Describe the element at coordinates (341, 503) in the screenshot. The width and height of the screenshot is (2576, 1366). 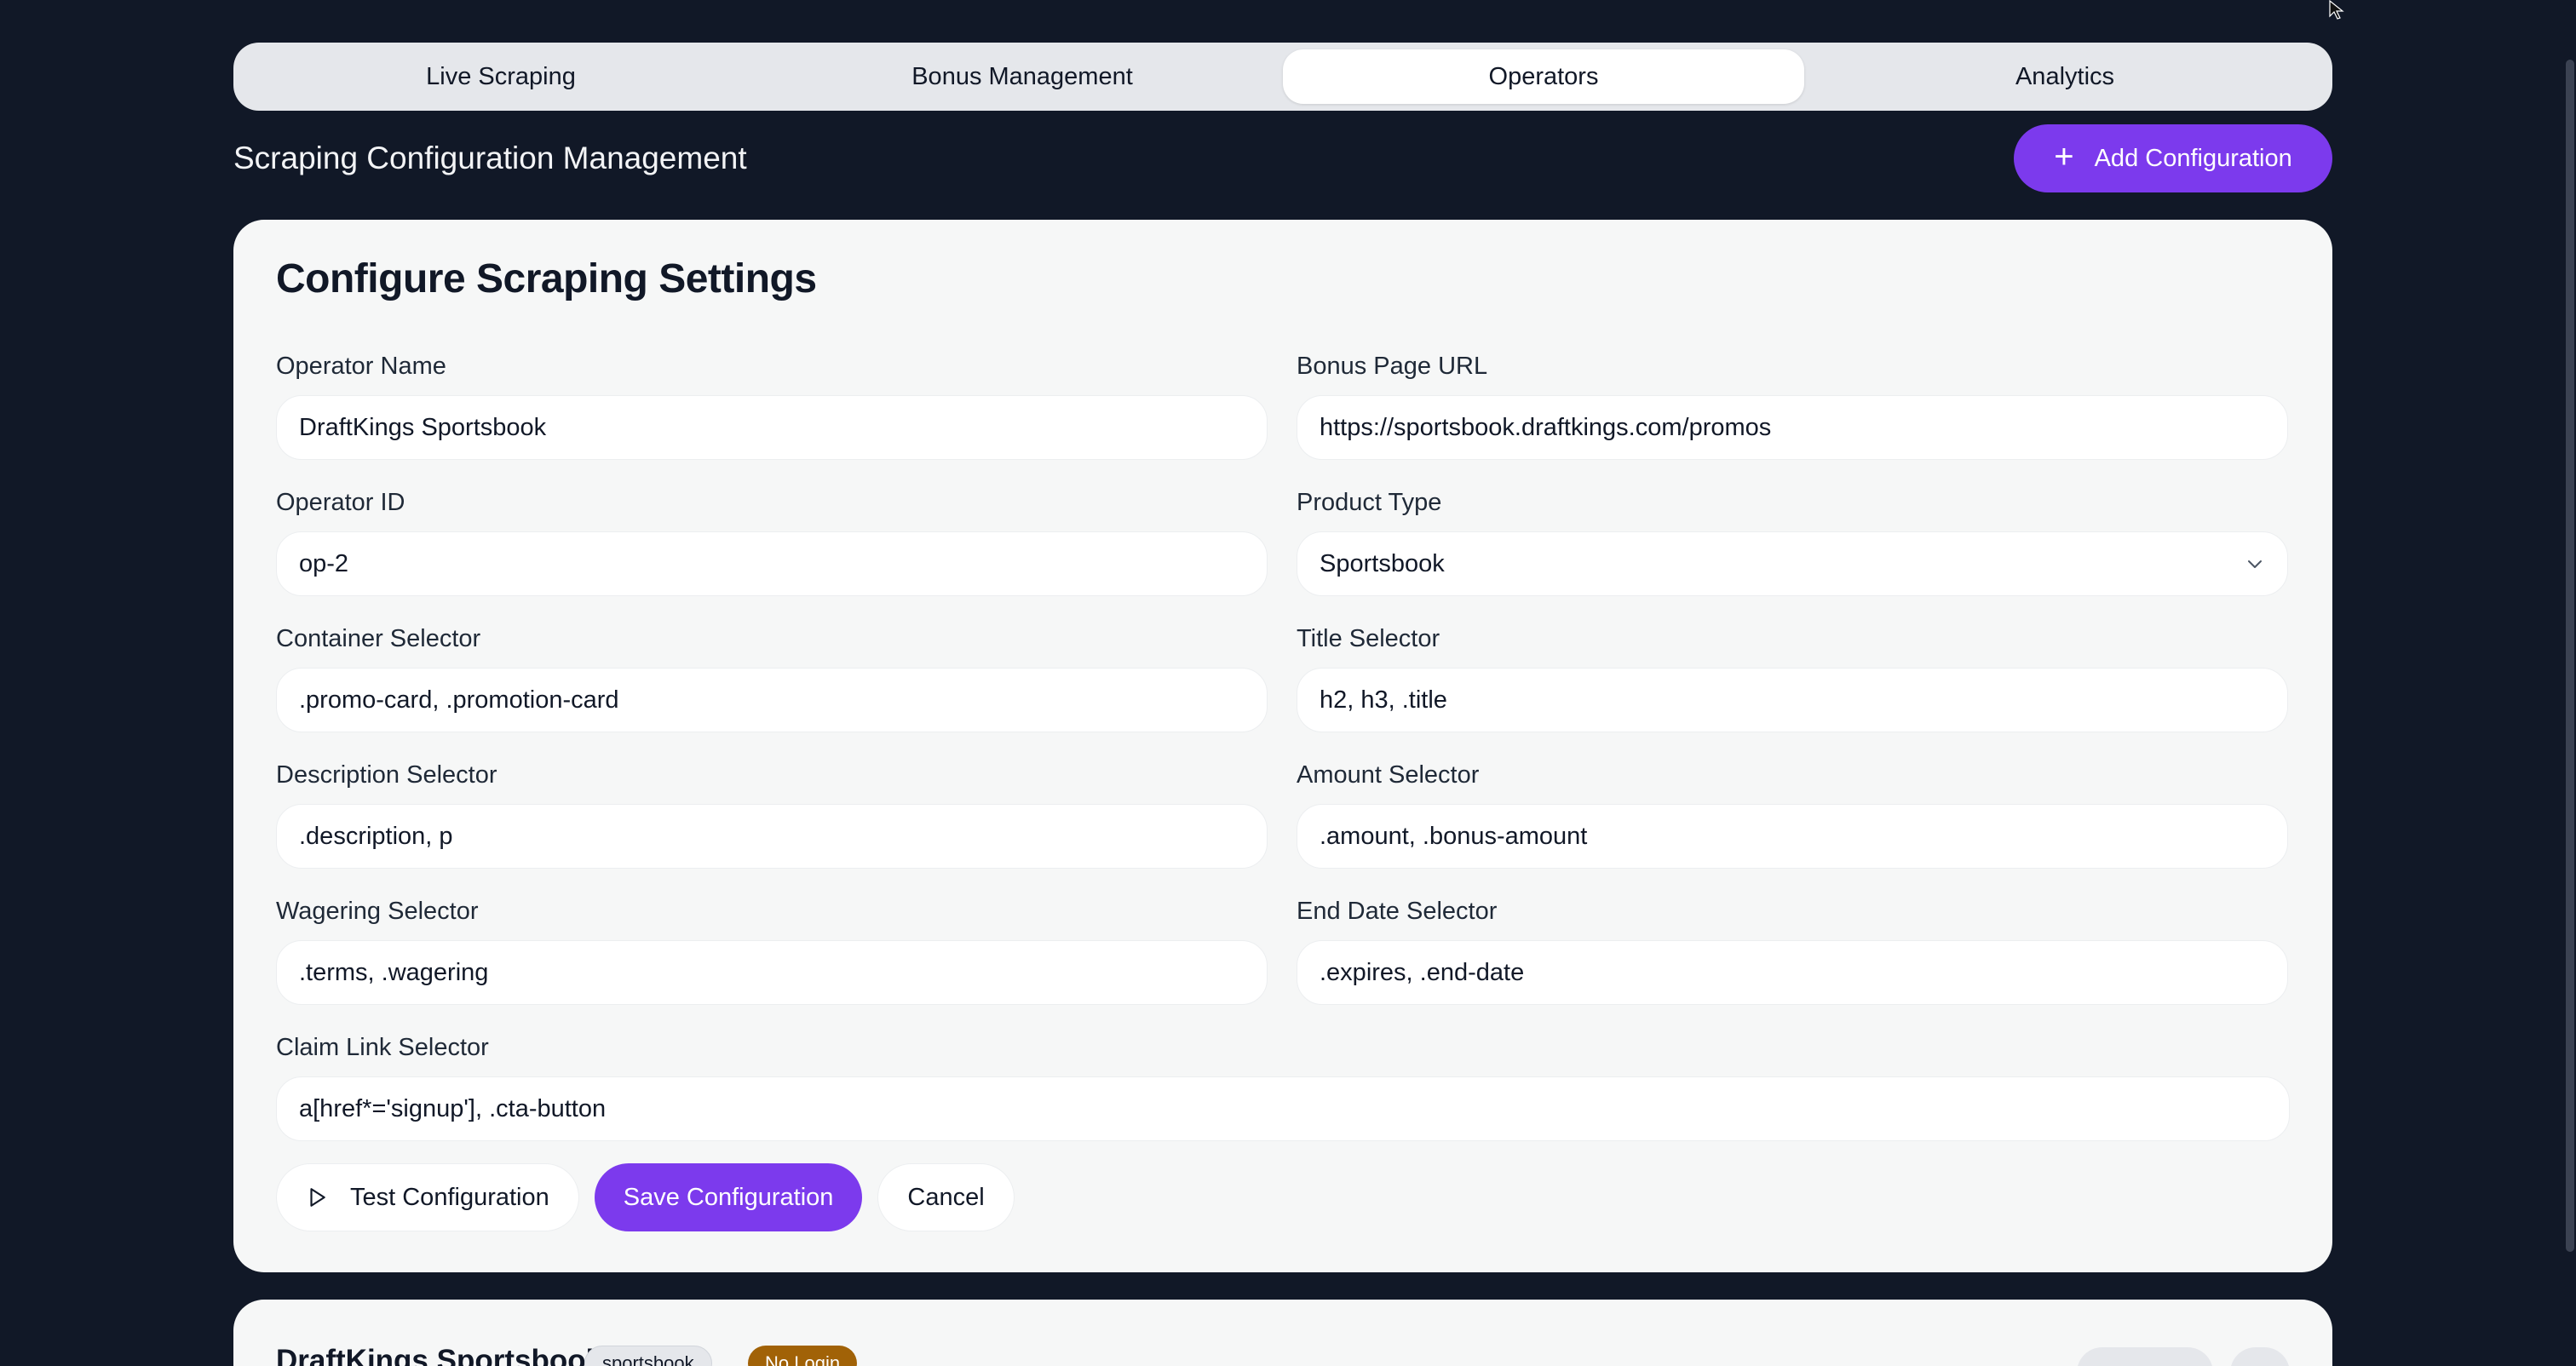
I see `operator-id-label: Operator ID` at that location.